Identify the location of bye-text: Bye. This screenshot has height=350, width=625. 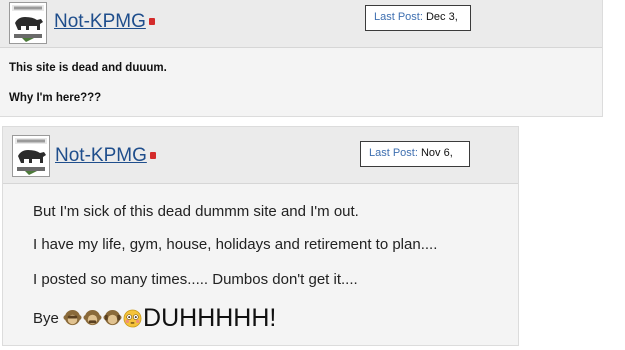
(46, 318).